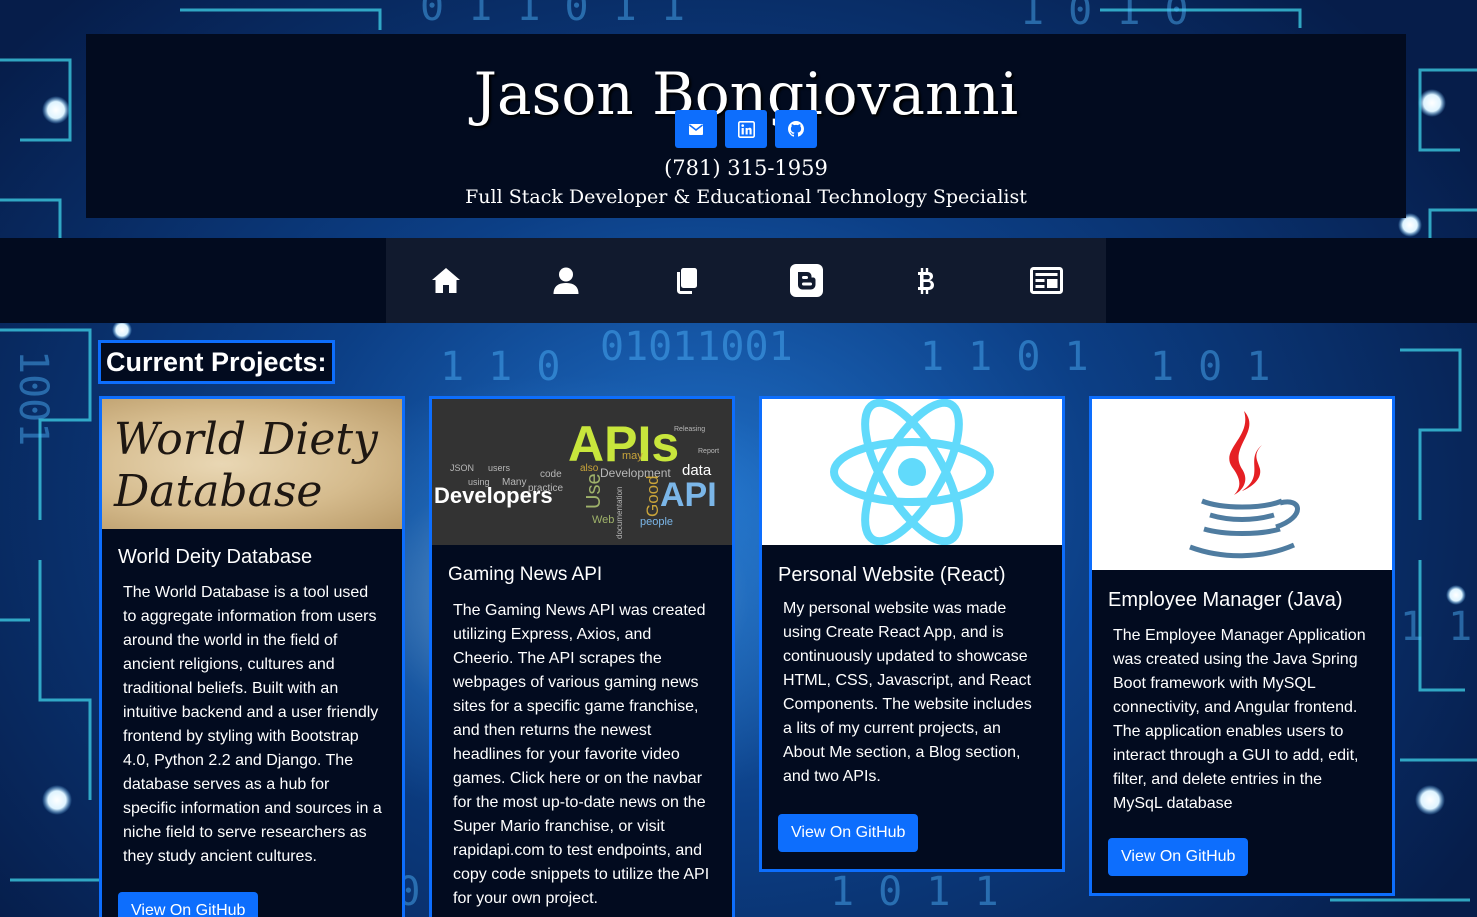 This screenshot has width=1477, height=917. I want to click on card-title: Personal Website (React), so click(892, 575).